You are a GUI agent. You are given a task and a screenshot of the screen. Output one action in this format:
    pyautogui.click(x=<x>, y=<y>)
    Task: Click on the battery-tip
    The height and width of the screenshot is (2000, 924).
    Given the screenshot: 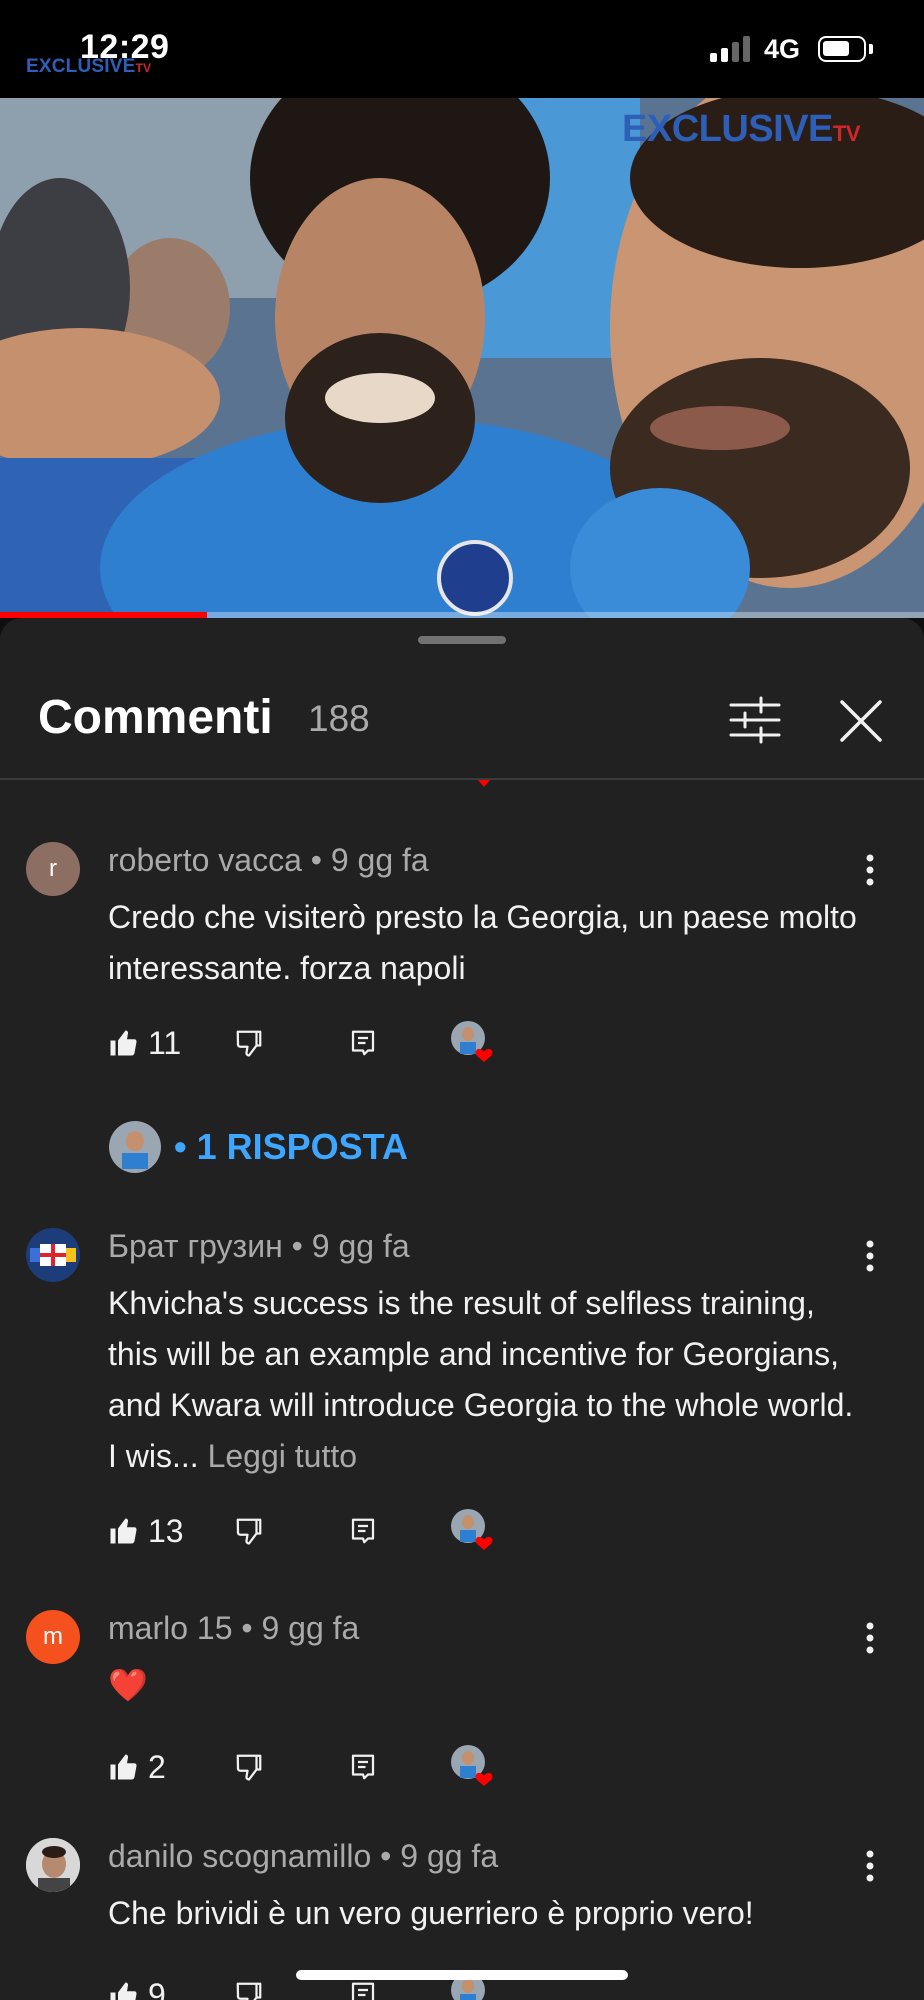 What is the action you would take?
    pyautogui.click(x=871, y=49)
    